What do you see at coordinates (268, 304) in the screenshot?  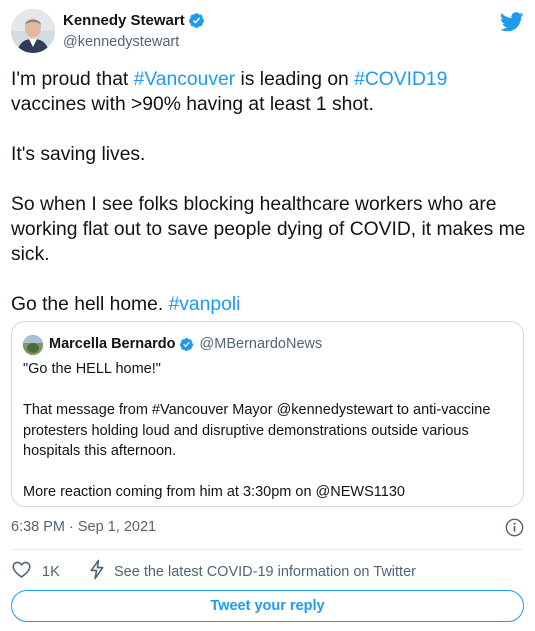 I see `tweet-paragraph: Go the hell home. #vanpoli` at bounding box center [268, 304].